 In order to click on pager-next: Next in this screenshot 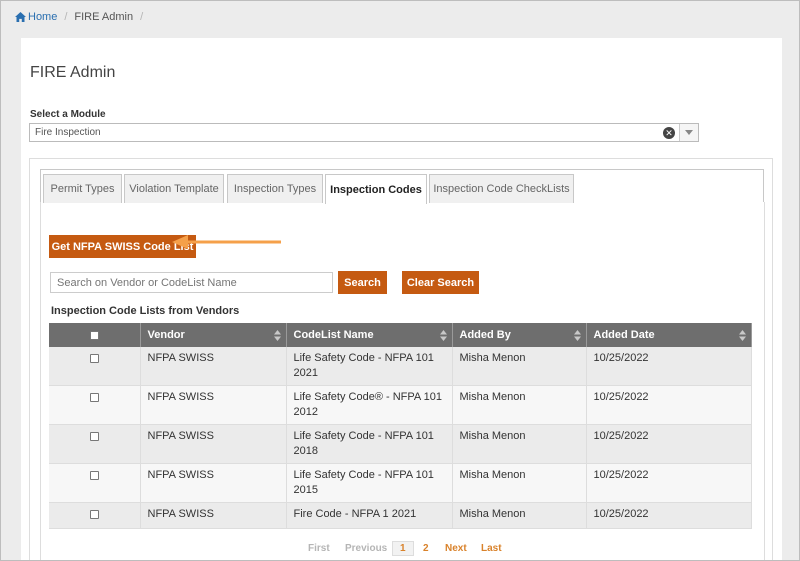, I will do `click(456, 548)`.